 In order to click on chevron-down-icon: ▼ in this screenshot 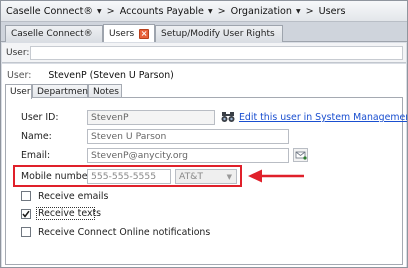, I will do `click(229, 177)`.